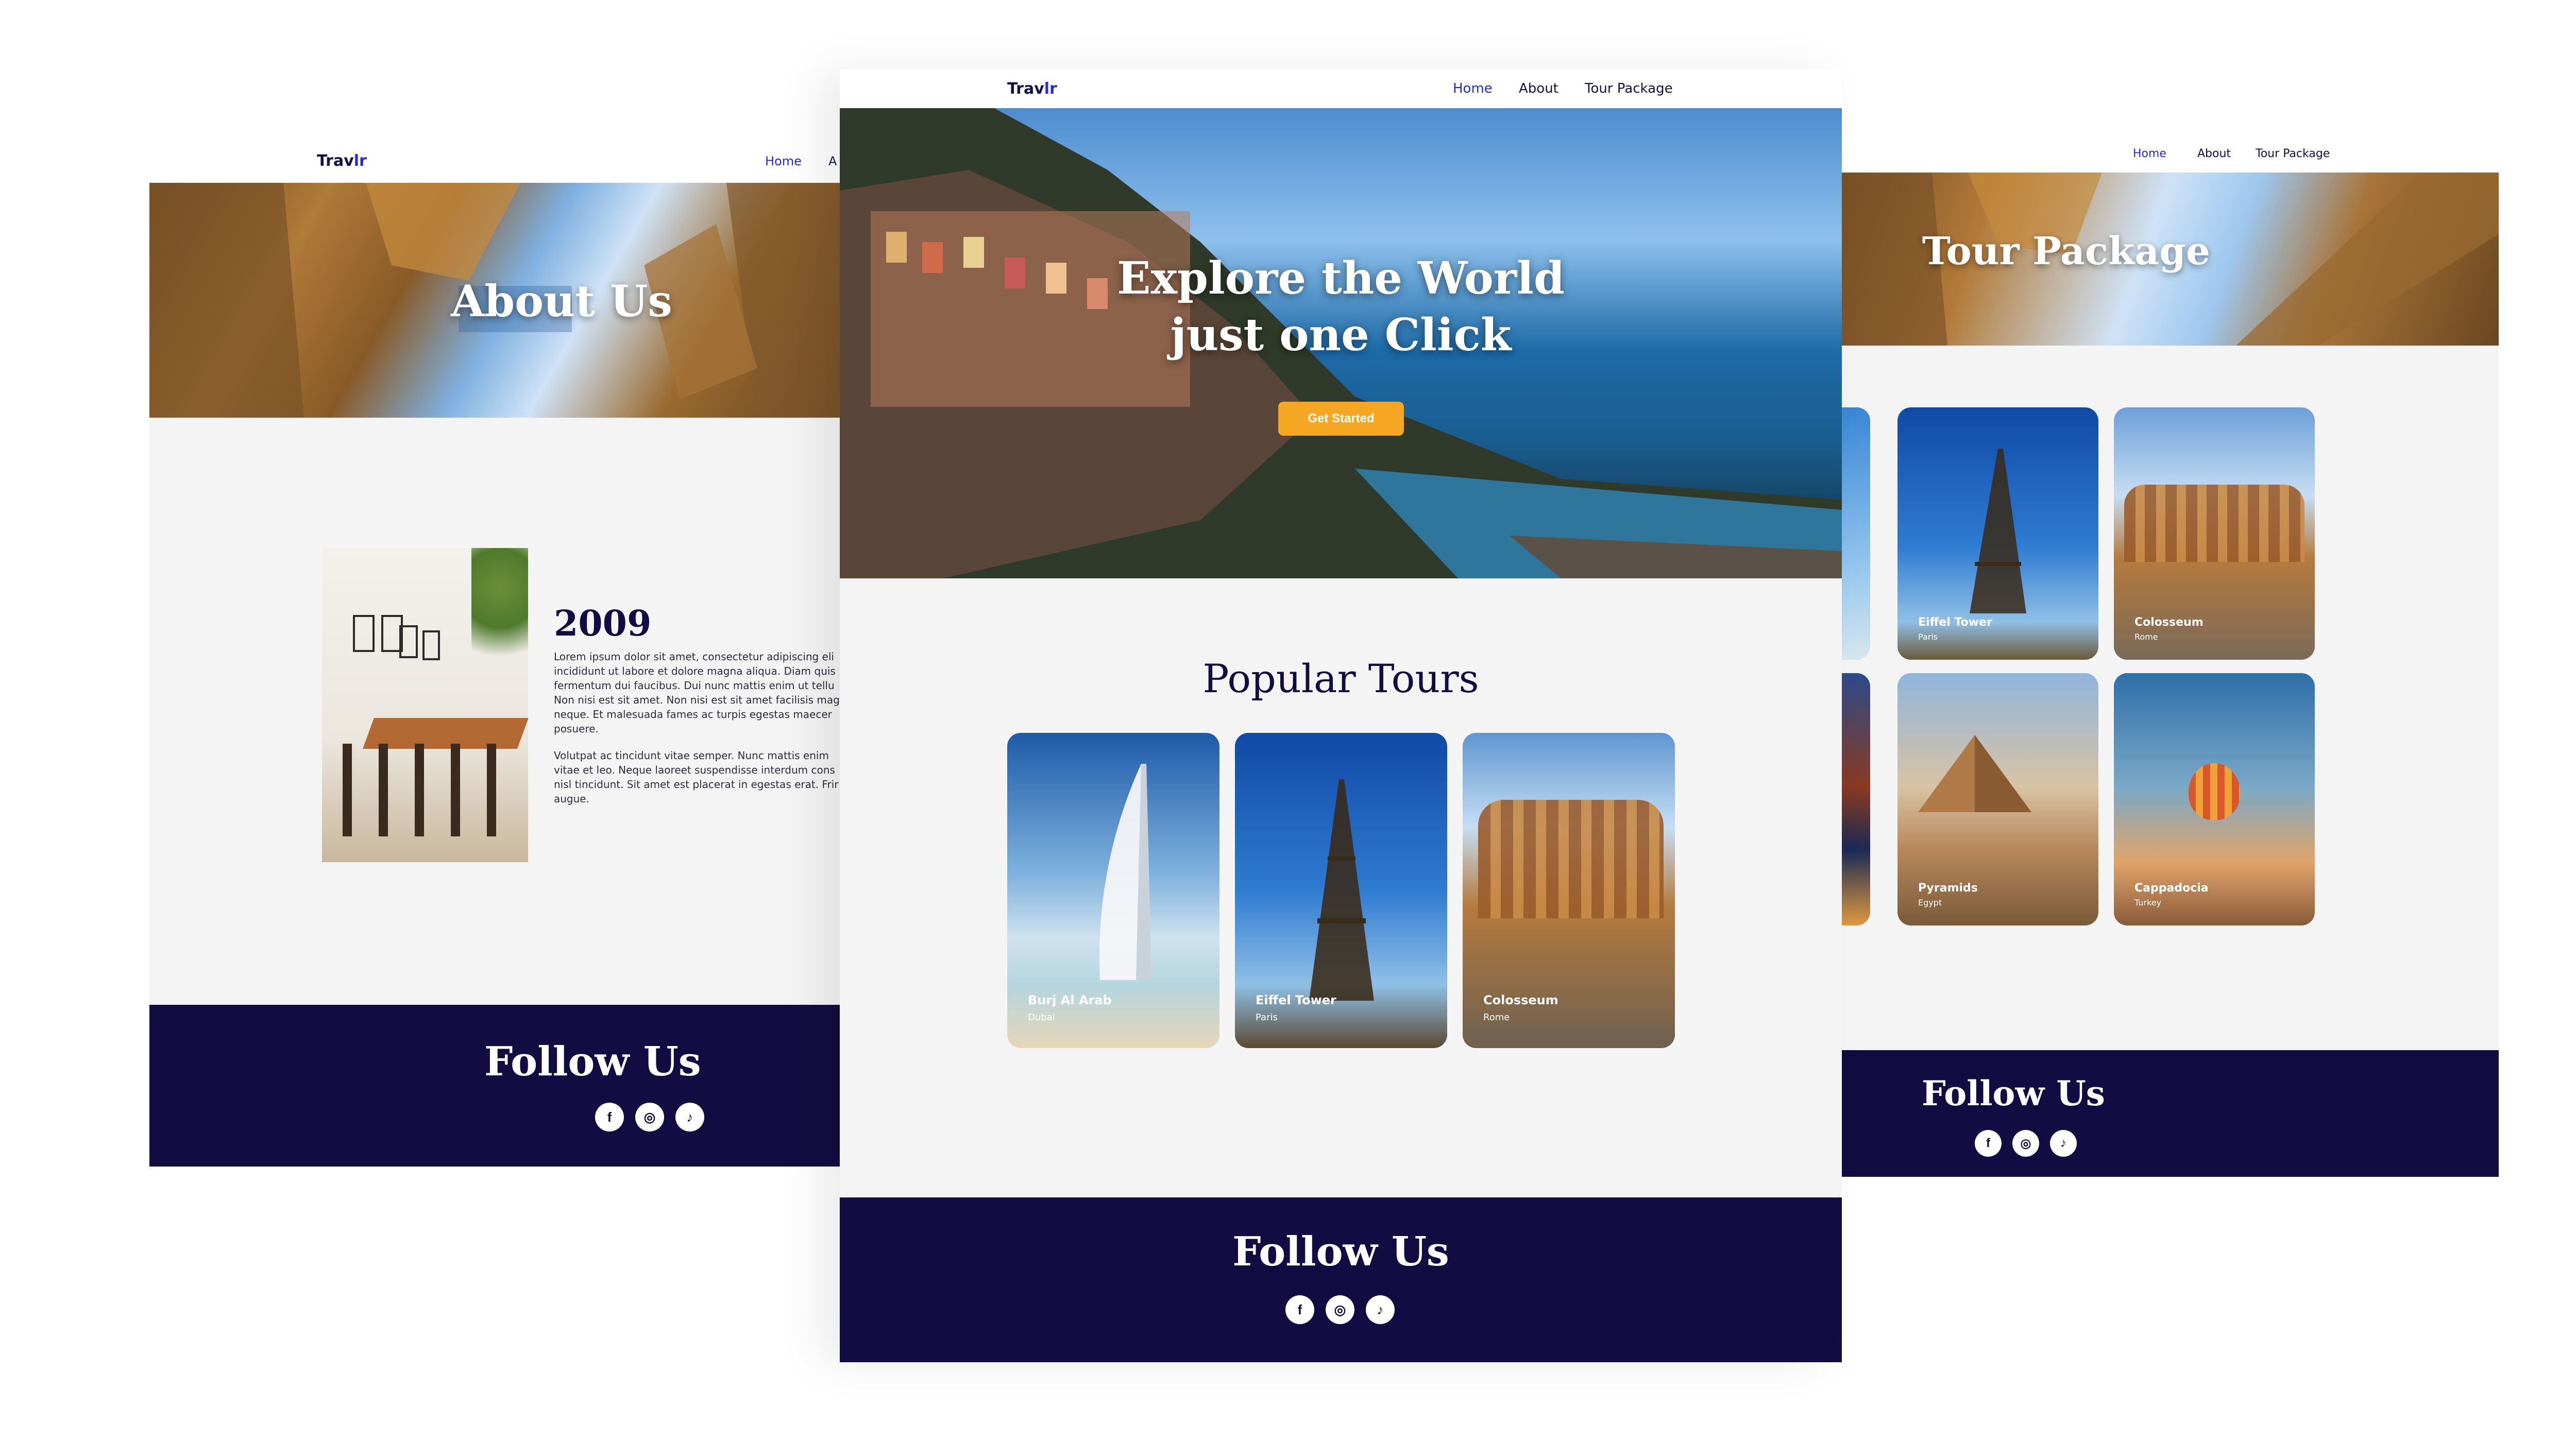  I want to click on chairs, so click(430, 790).